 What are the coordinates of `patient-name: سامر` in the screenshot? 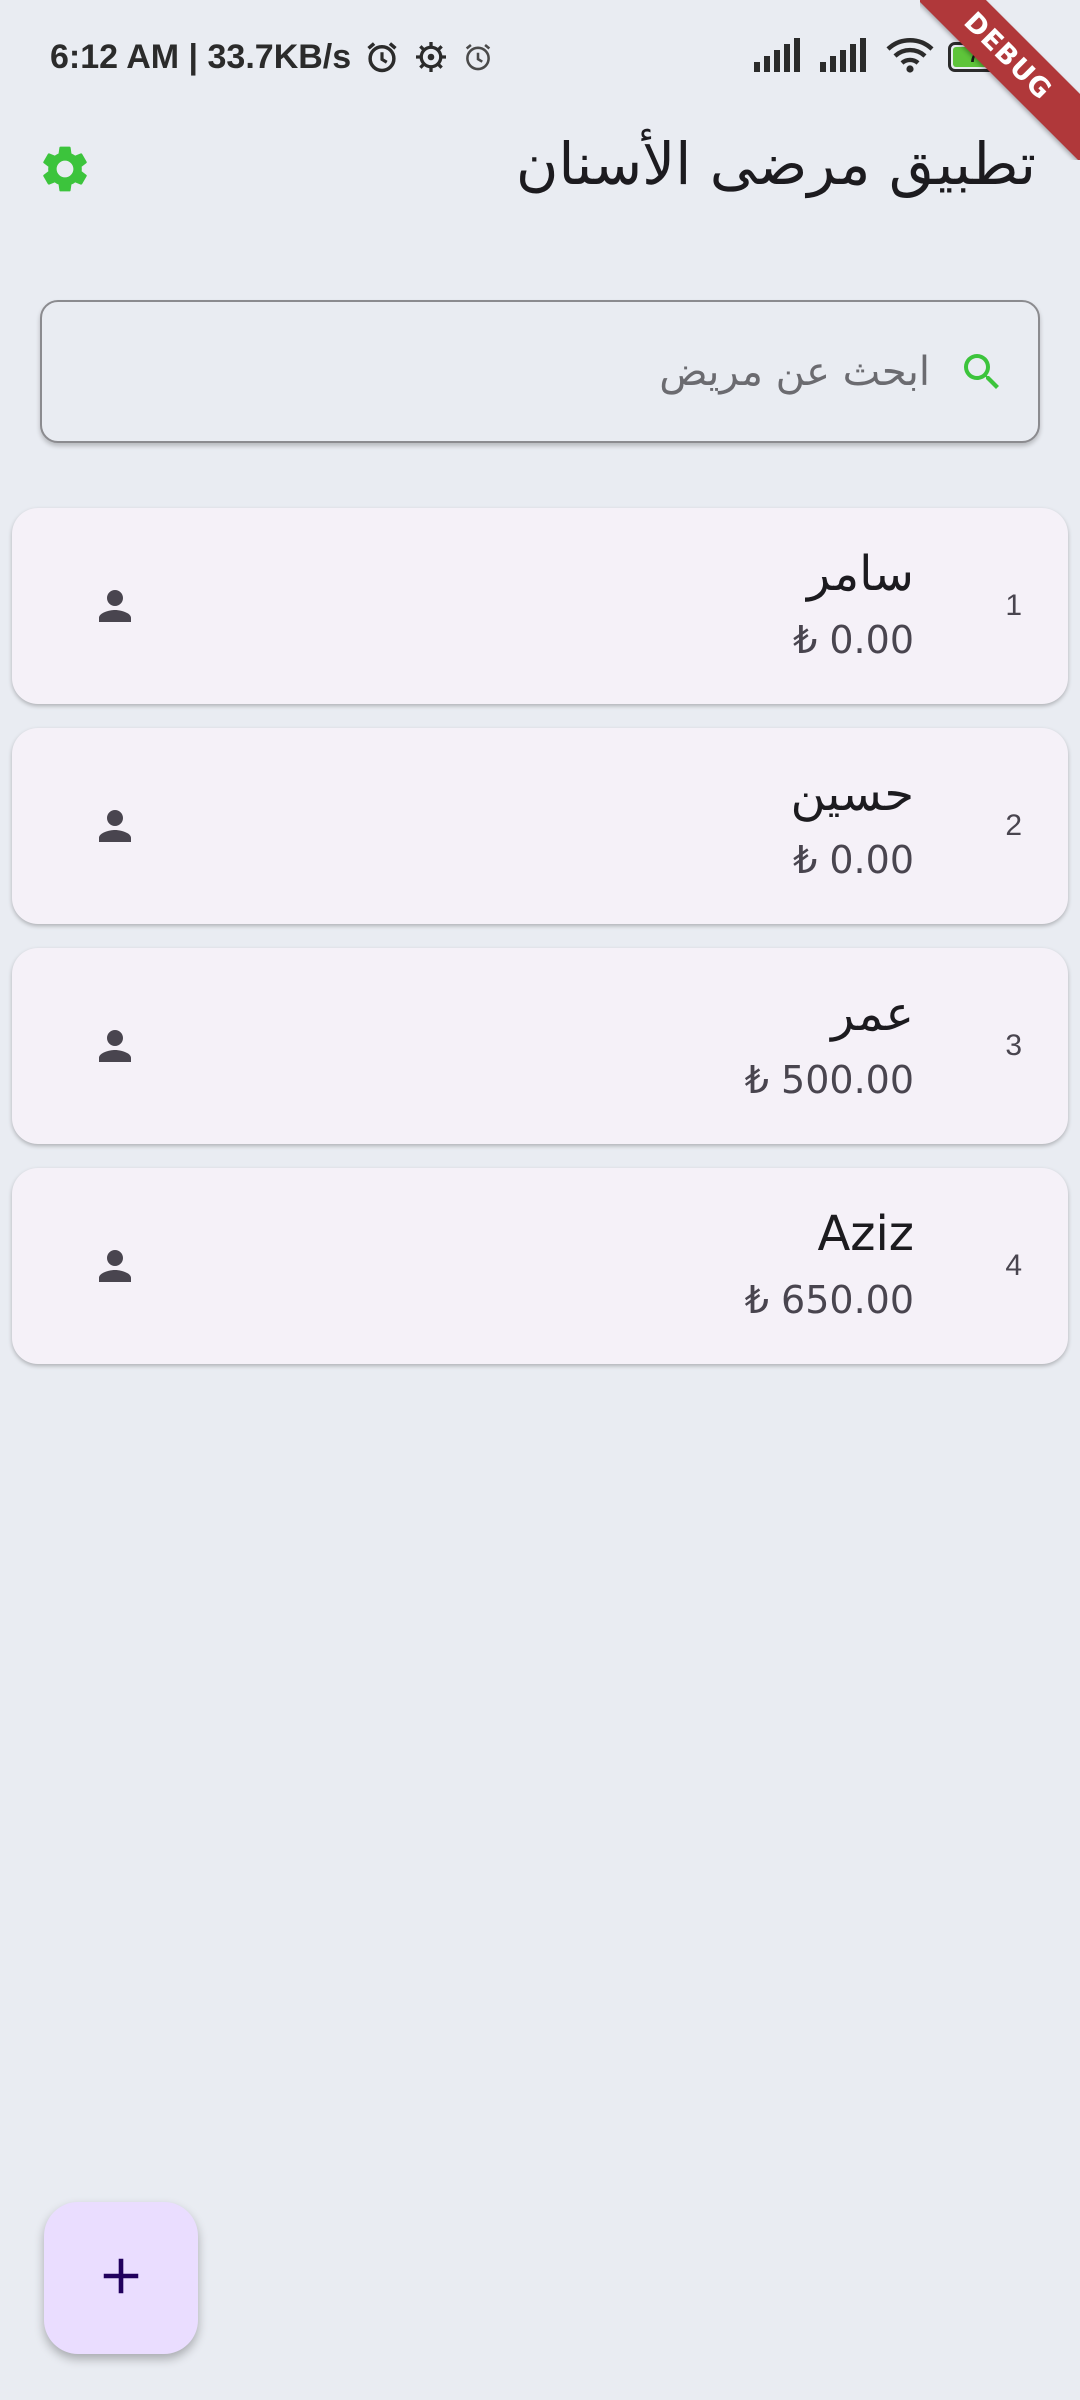 It's located at (860, 574).